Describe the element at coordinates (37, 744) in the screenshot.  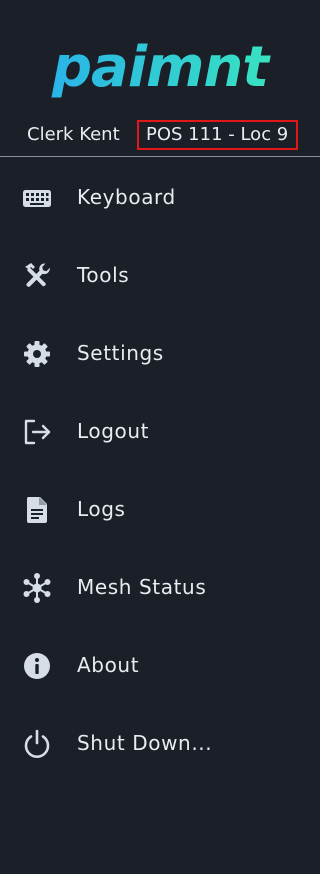
I see `power-icon` at that location.